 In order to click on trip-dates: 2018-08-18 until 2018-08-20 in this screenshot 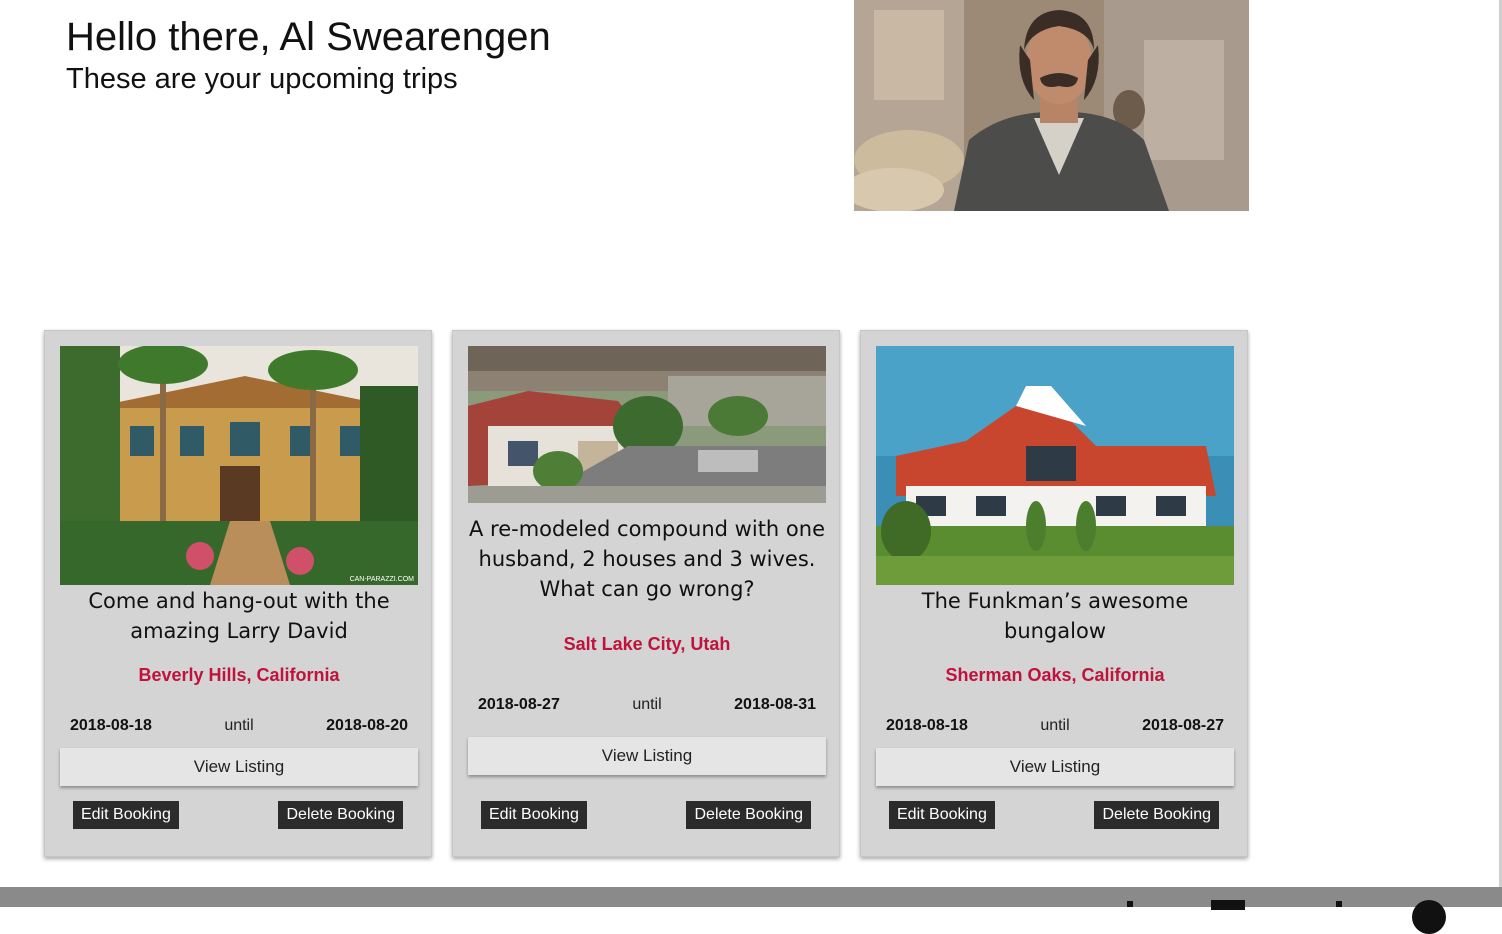, I will do `click(239, 728)`.